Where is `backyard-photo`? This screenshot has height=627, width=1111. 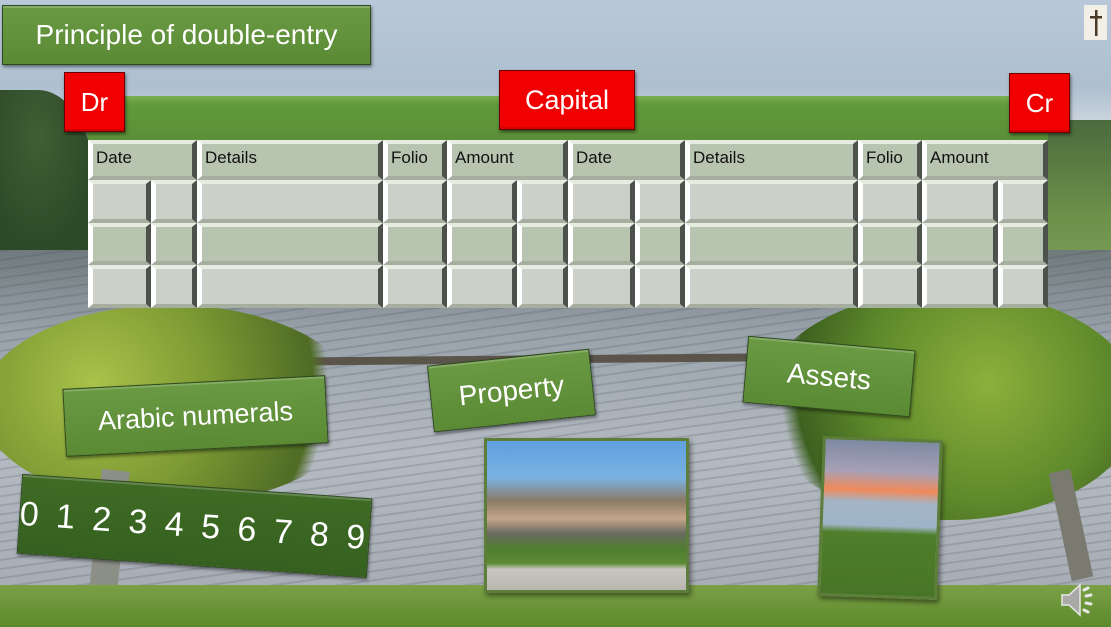
backyard-photo is located at coordinates (880, 518).